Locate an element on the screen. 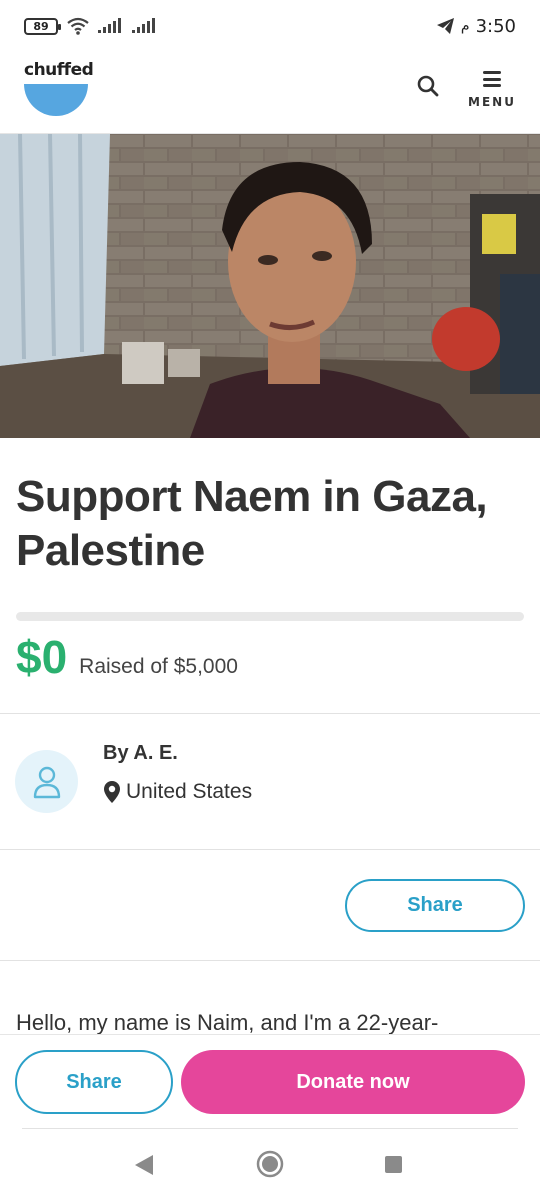 The height and width of the screenshot is (1200, 540). site-header: chuffed MENU is located at coordinates (270, 93).